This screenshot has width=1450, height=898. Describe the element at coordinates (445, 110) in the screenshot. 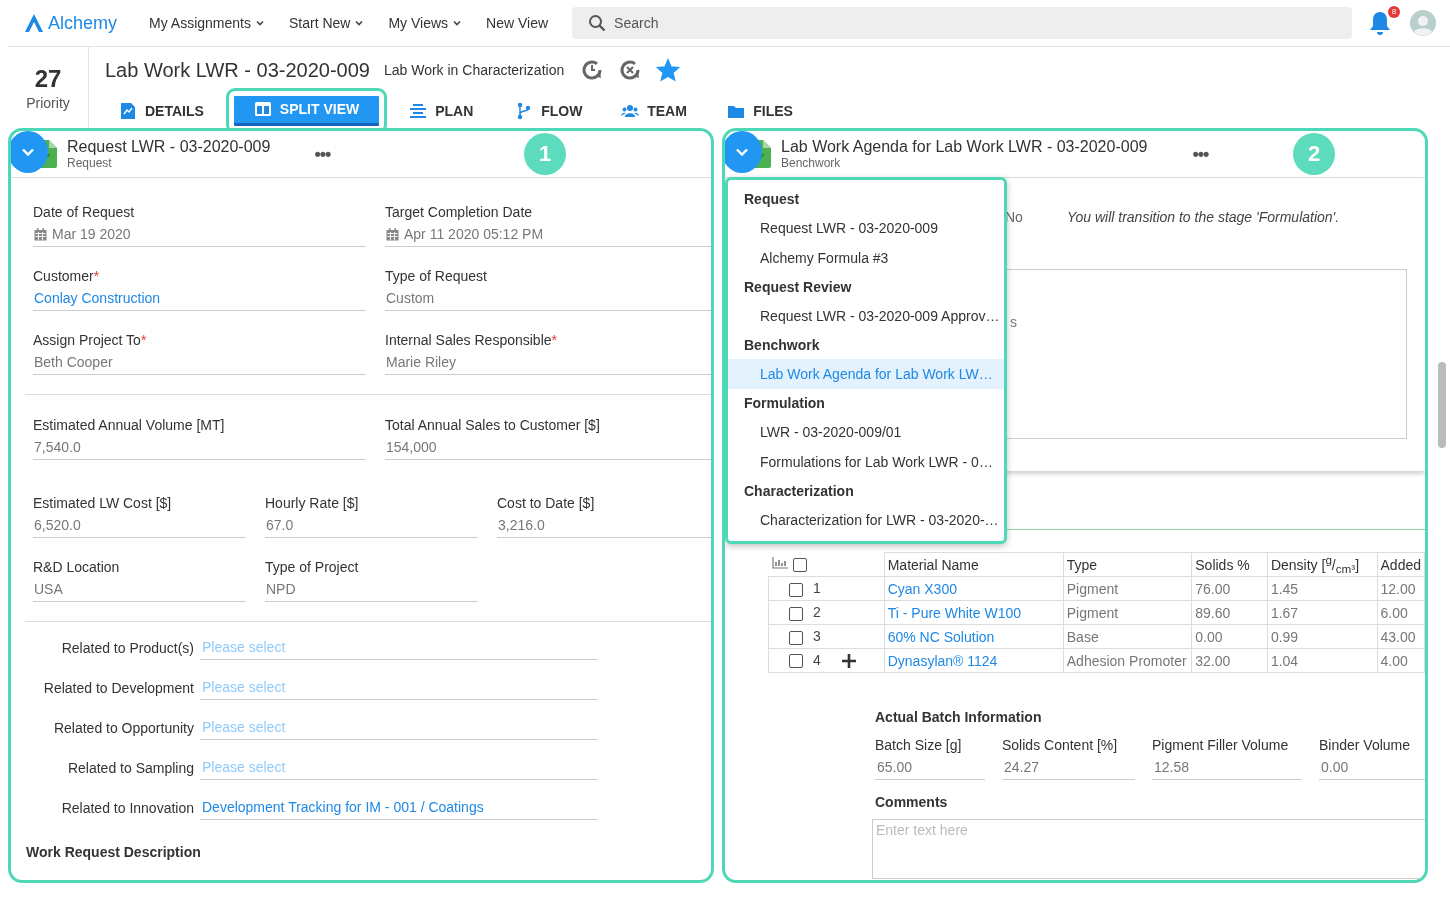

I see `tab: PLAN` at that location.